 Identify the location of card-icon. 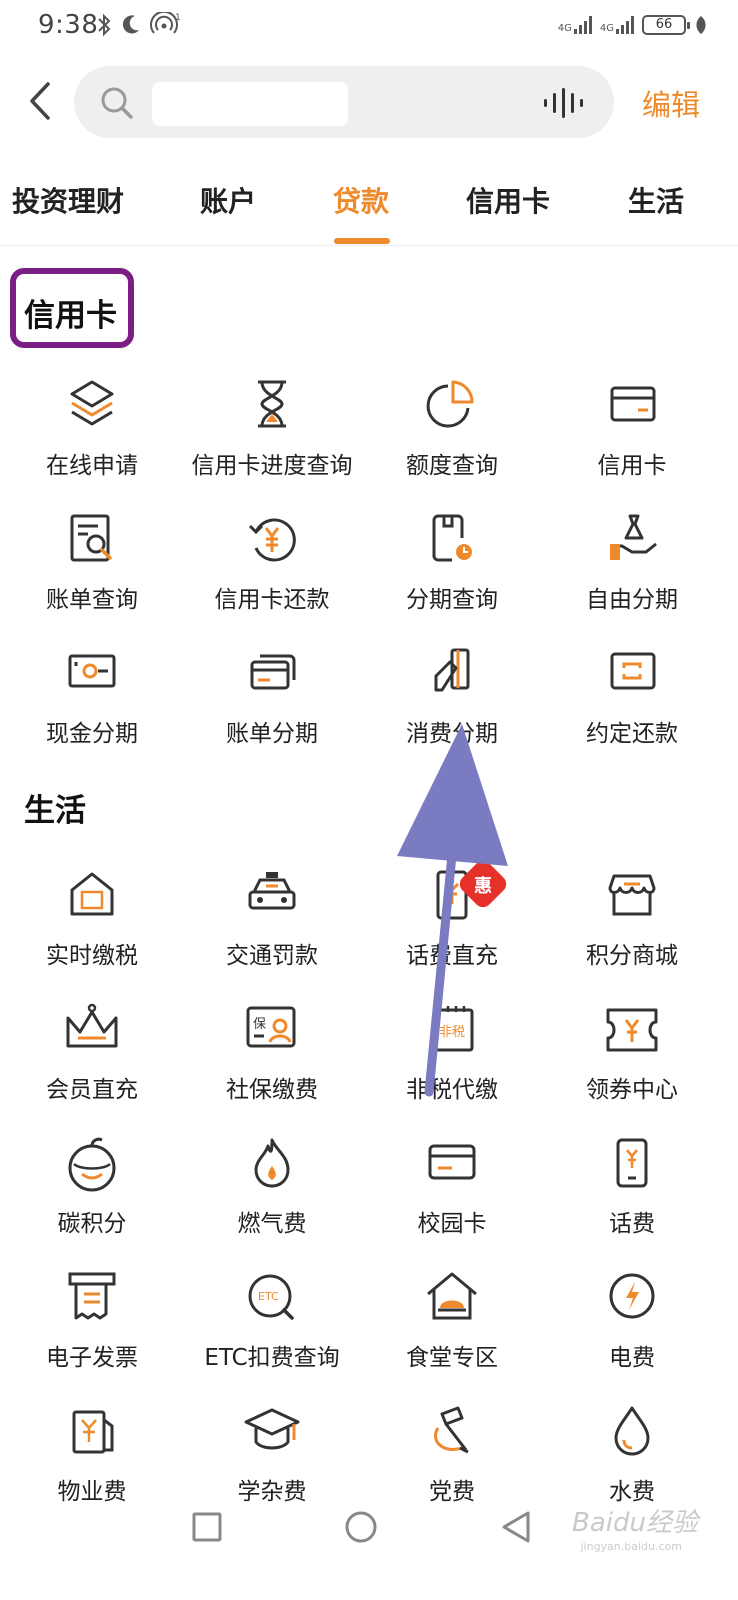
(633, 404).